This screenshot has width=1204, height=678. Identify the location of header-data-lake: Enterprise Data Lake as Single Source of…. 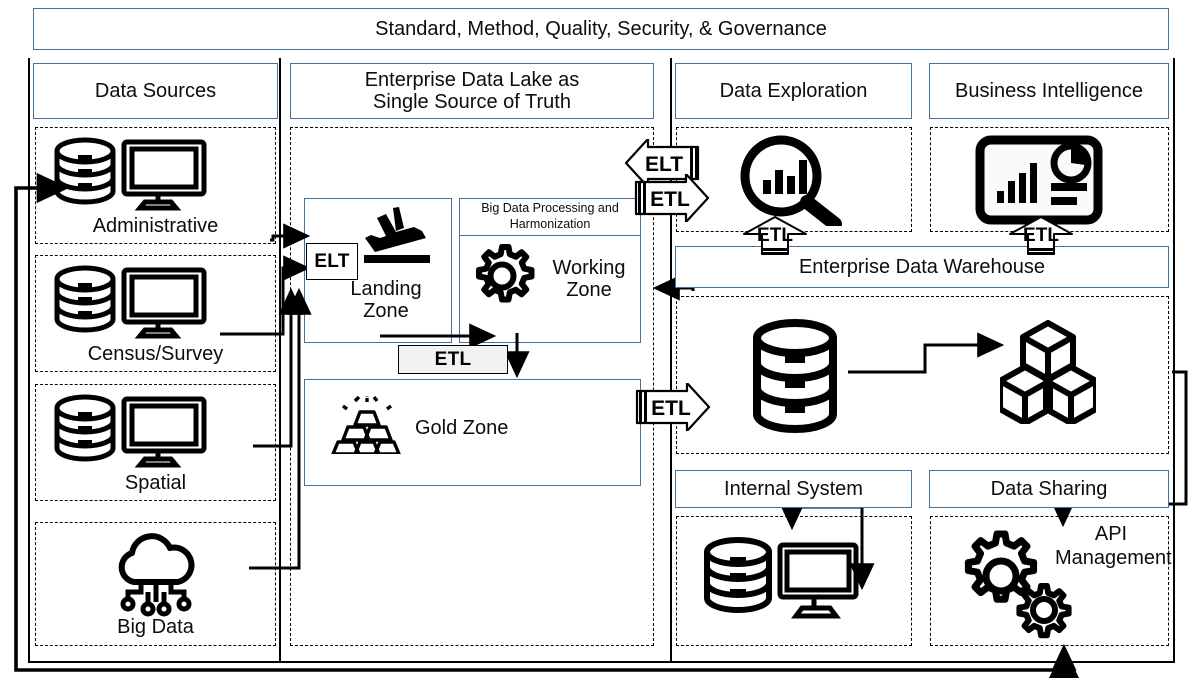
(472, 91).